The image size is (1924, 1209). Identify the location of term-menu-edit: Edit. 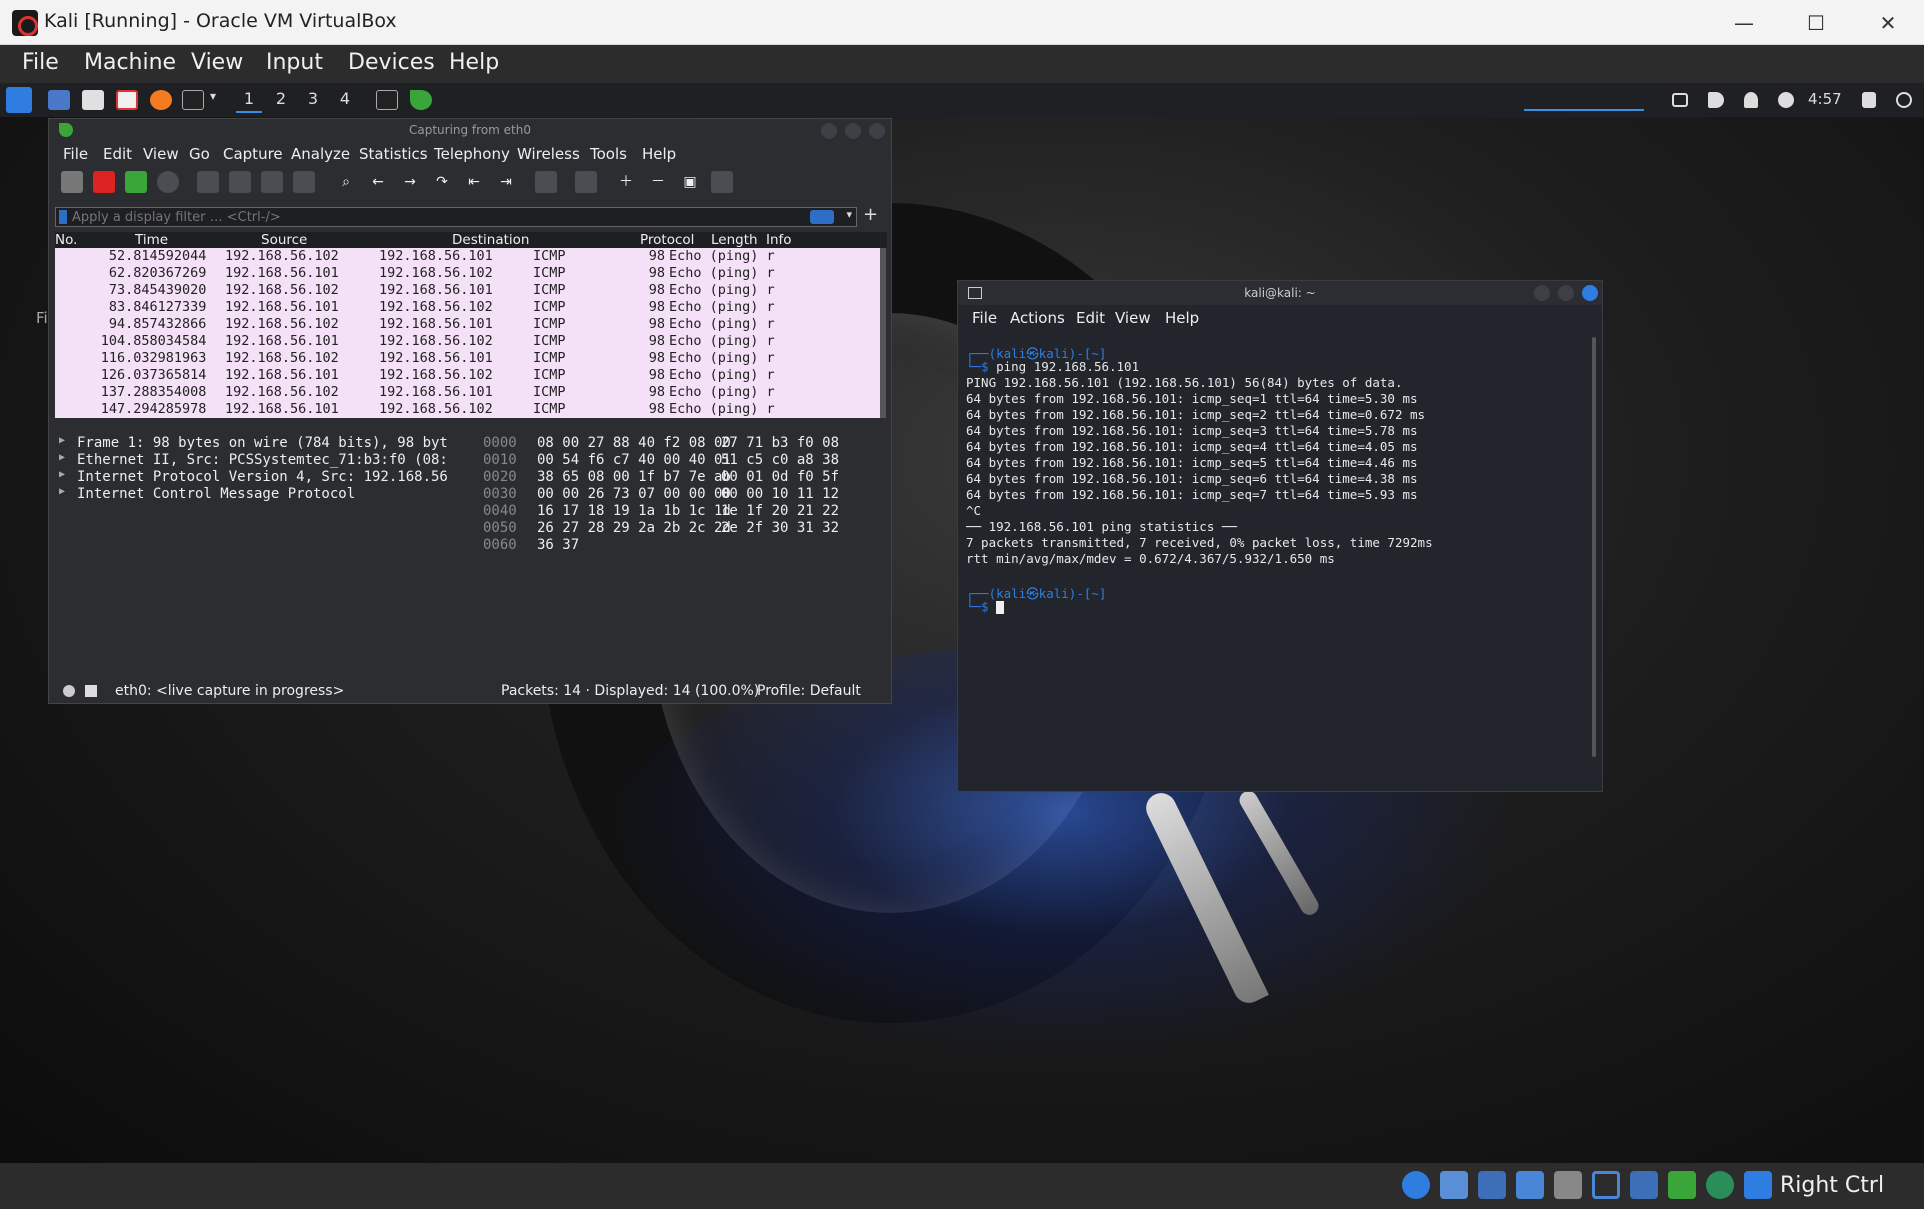
(1090, 318).